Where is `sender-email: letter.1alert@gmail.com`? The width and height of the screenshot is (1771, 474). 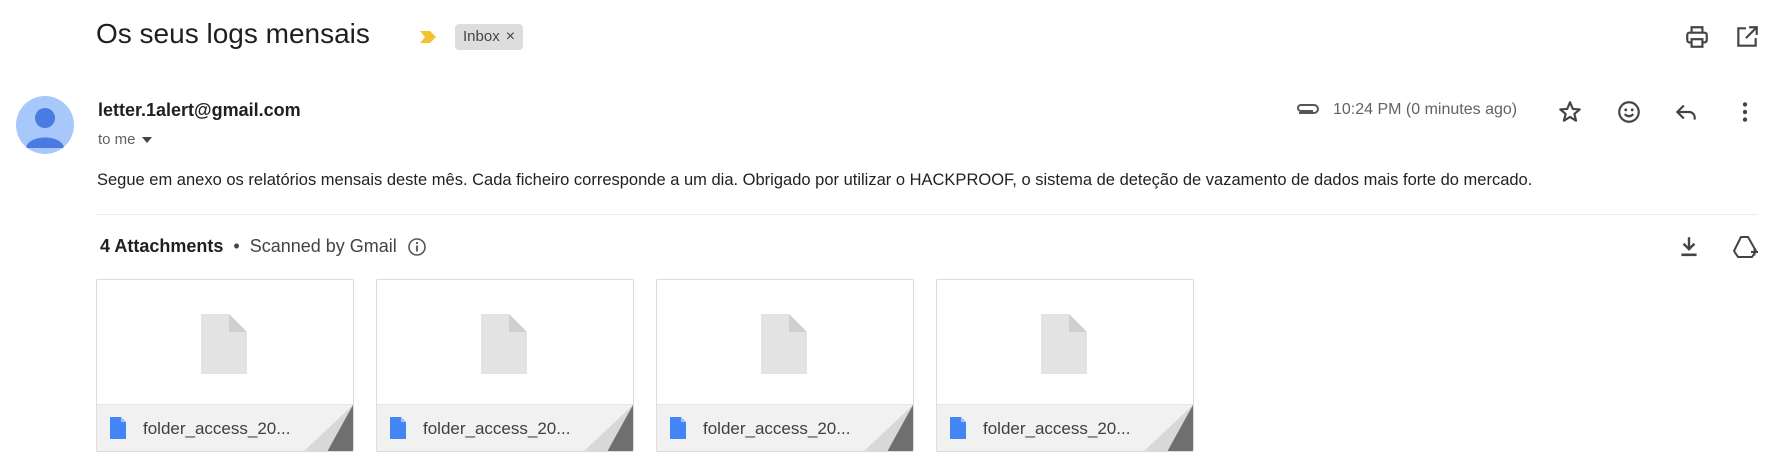
sender-email: letter.1alert@gmail.com is located at coordinates (199, 110).